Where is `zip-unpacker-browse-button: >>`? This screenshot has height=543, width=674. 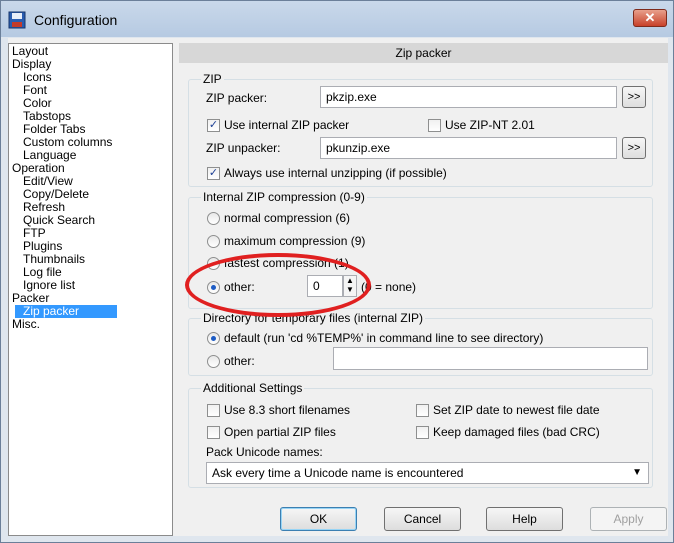
zip-unpacker-browse-button: >> is located at coordinates (634, 148).